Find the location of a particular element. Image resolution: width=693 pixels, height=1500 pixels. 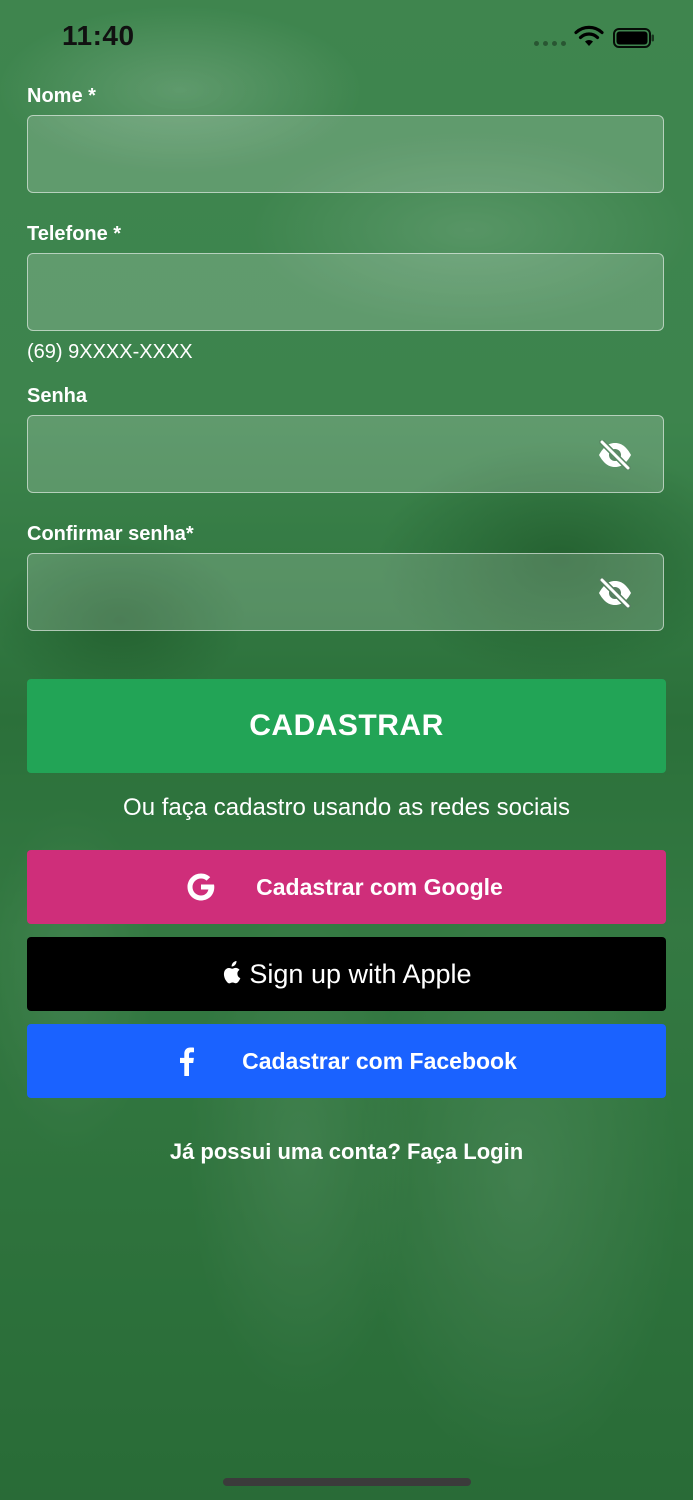

name-field-box is located at coordinates (345, 154).